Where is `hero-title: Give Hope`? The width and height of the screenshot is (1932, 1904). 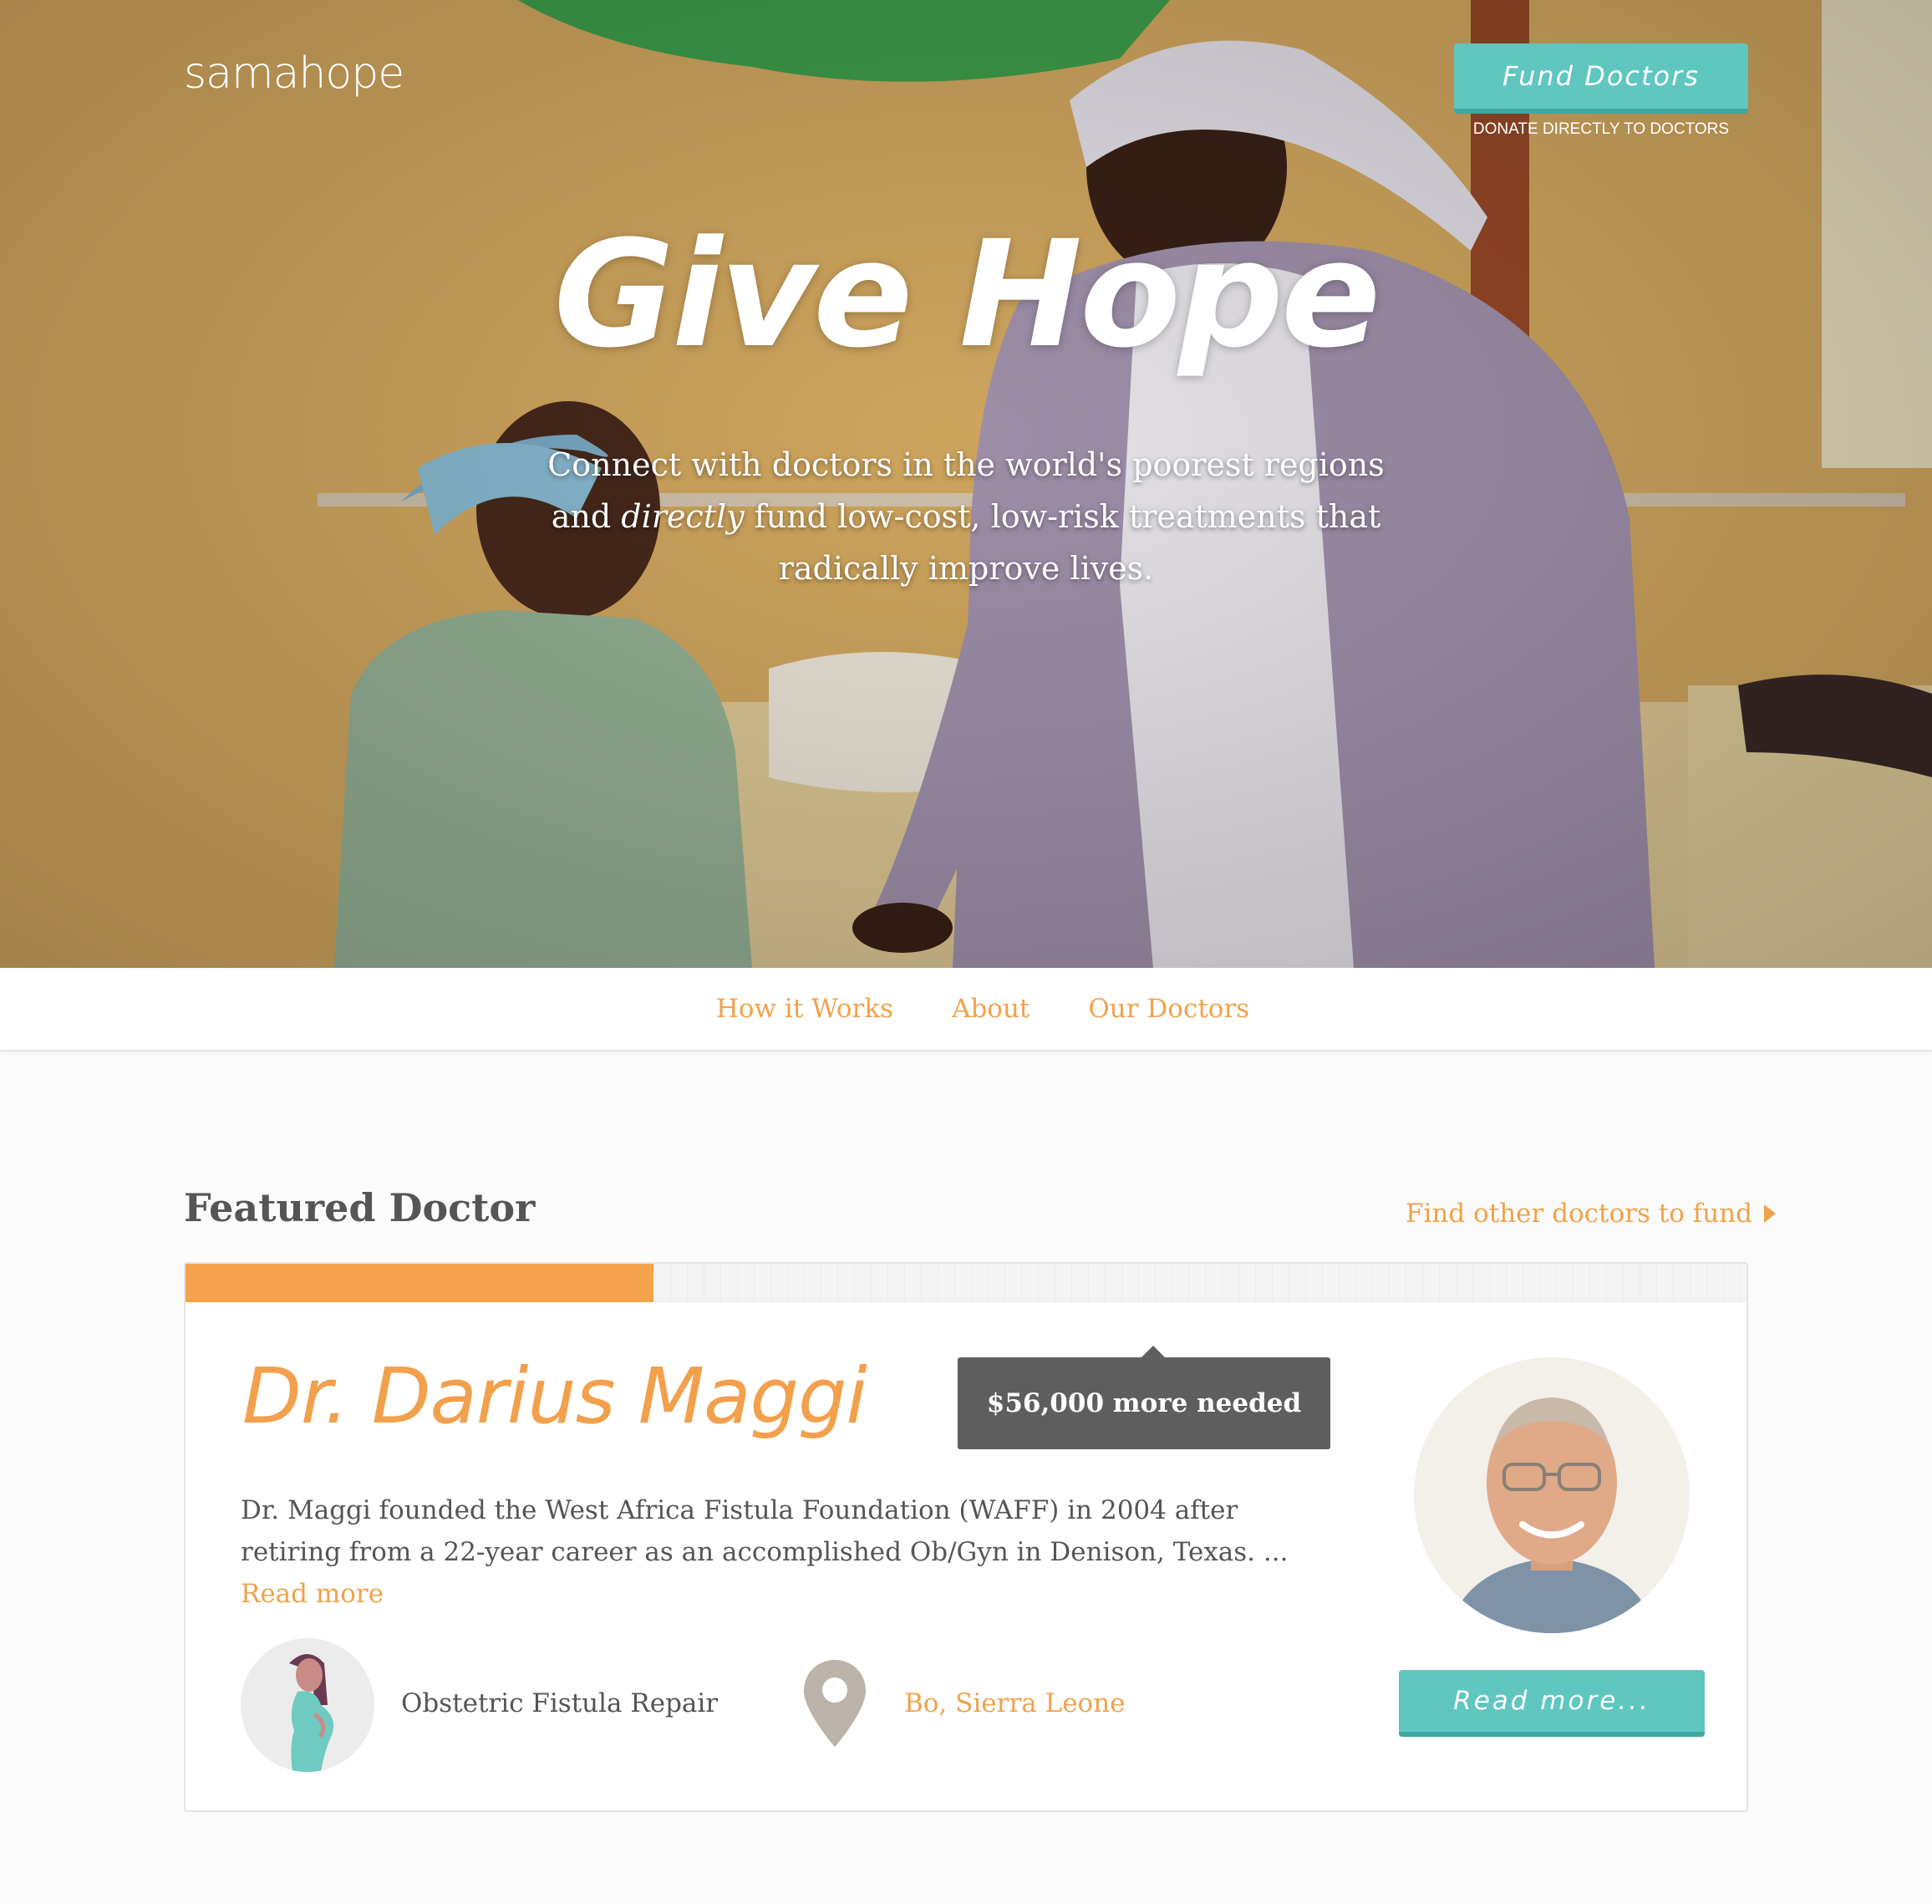 hero-title: Give Hope is located at coordinates (967, 294).